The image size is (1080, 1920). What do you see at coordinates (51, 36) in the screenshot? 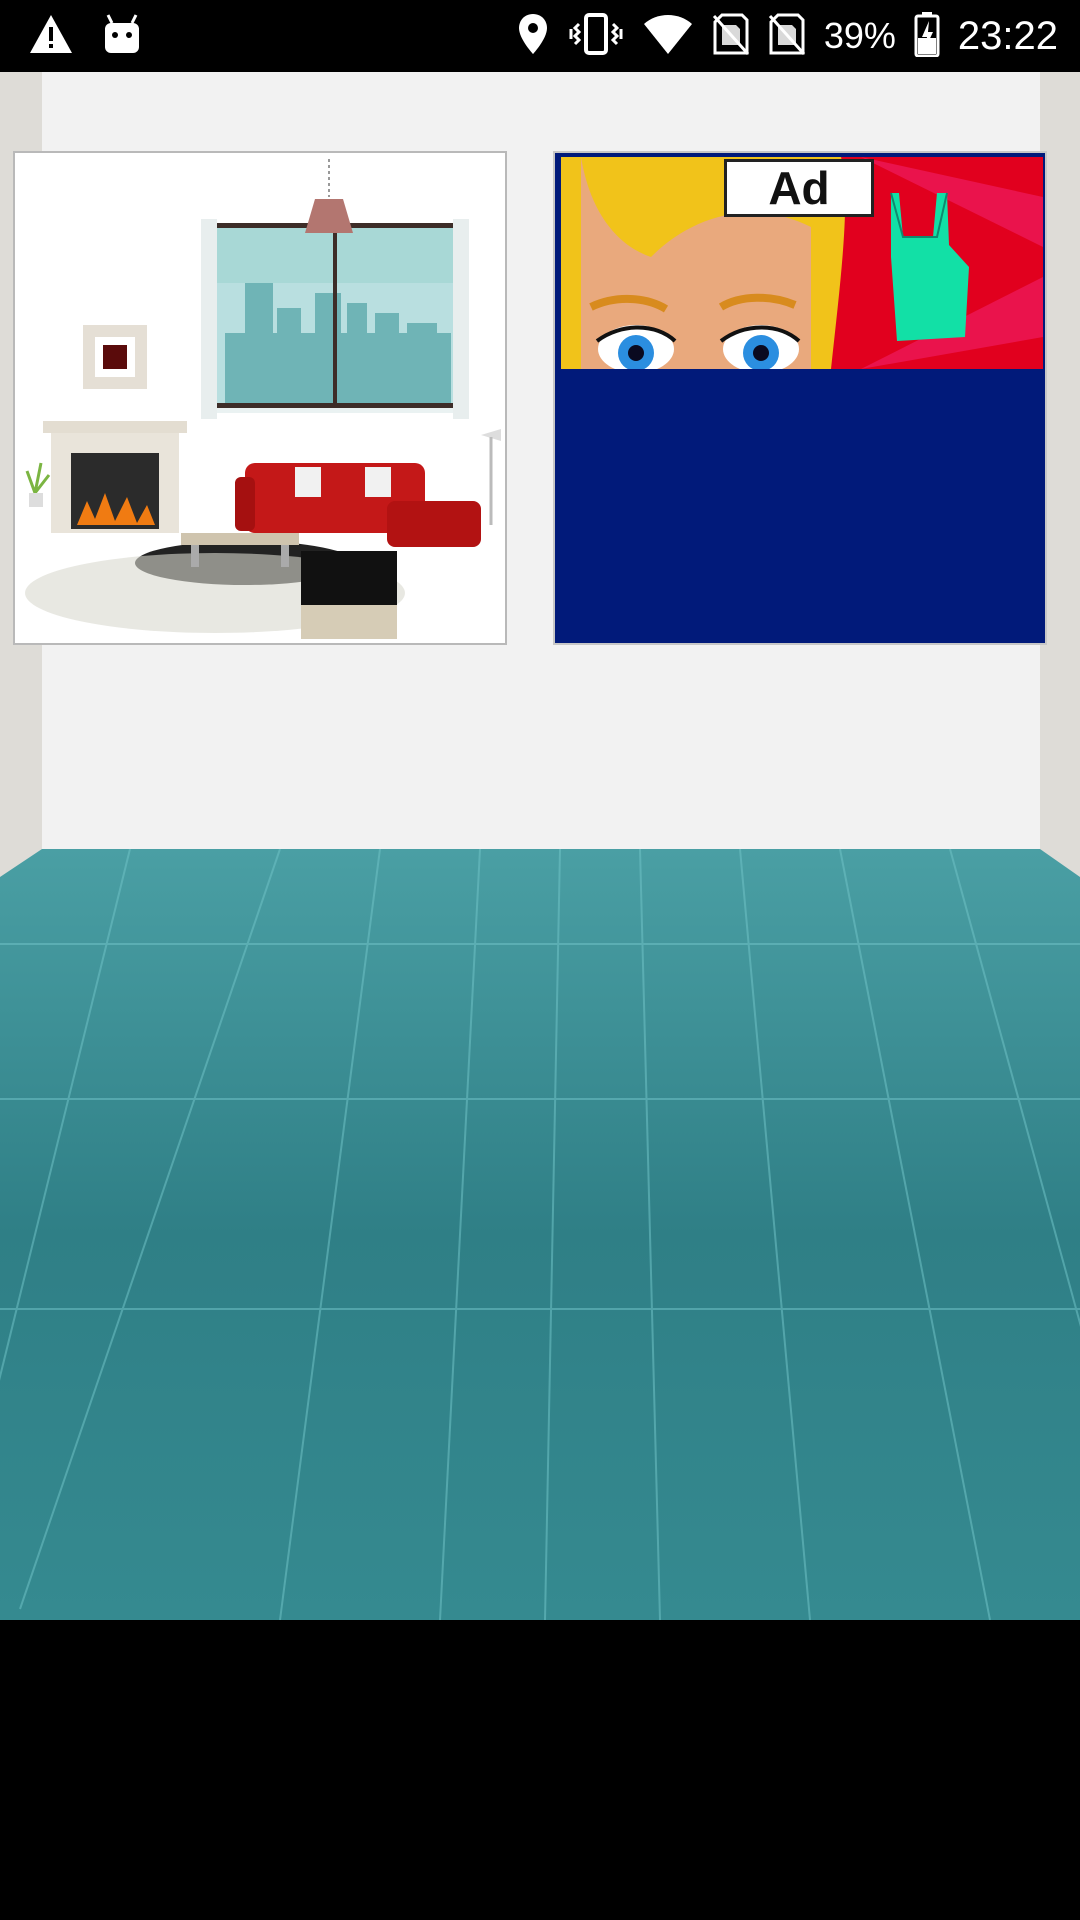
I see `warning-icon` at bounding box center [51, 36].